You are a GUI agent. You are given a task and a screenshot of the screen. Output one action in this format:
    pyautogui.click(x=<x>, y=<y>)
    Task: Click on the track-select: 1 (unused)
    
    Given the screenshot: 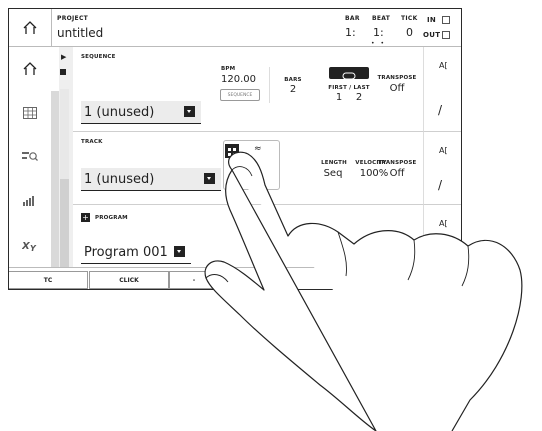 What is the action you would take?
    pyautogui.click(x=151, y=179)
    